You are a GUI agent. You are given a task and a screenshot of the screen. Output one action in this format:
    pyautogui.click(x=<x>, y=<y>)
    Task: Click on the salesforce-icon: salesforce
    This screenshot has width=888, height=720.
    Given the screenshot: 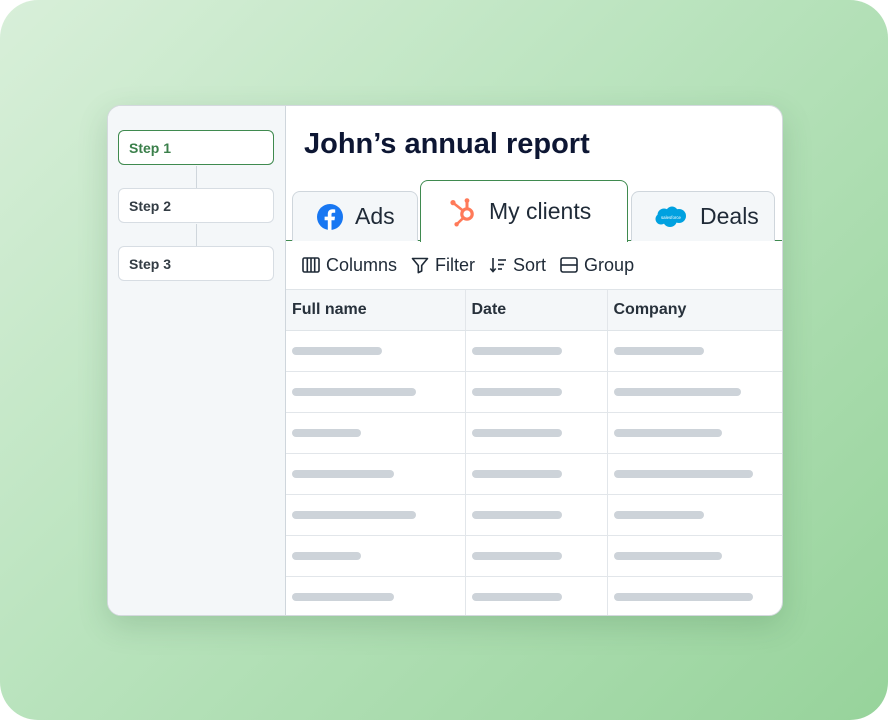 What is the action you would take?
    pyautogui.click(x=671, y=217)
    